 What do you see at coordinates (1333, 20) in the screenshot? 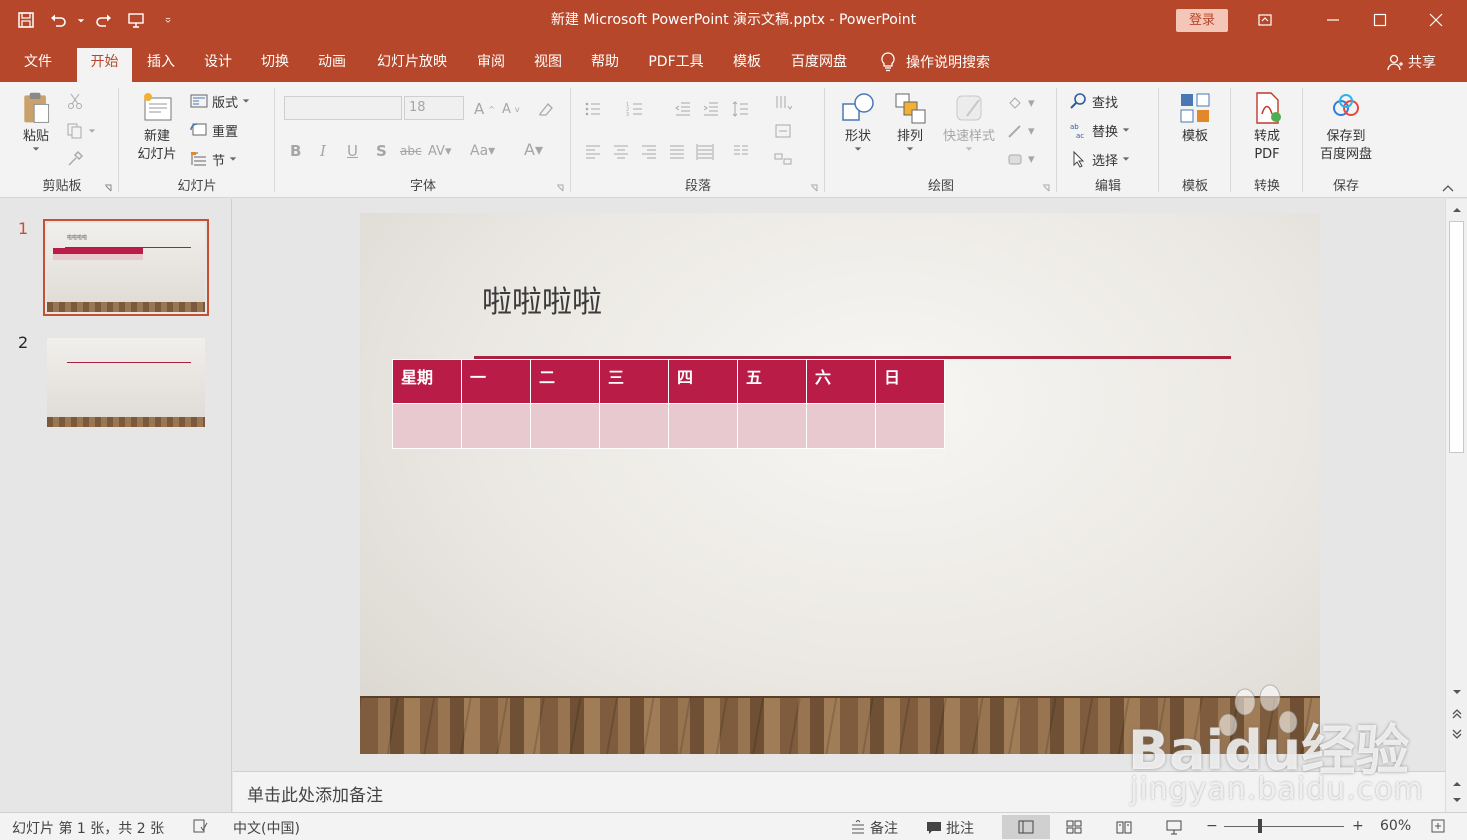
I see `minimize-icon` at bounding box center [1333, 20].